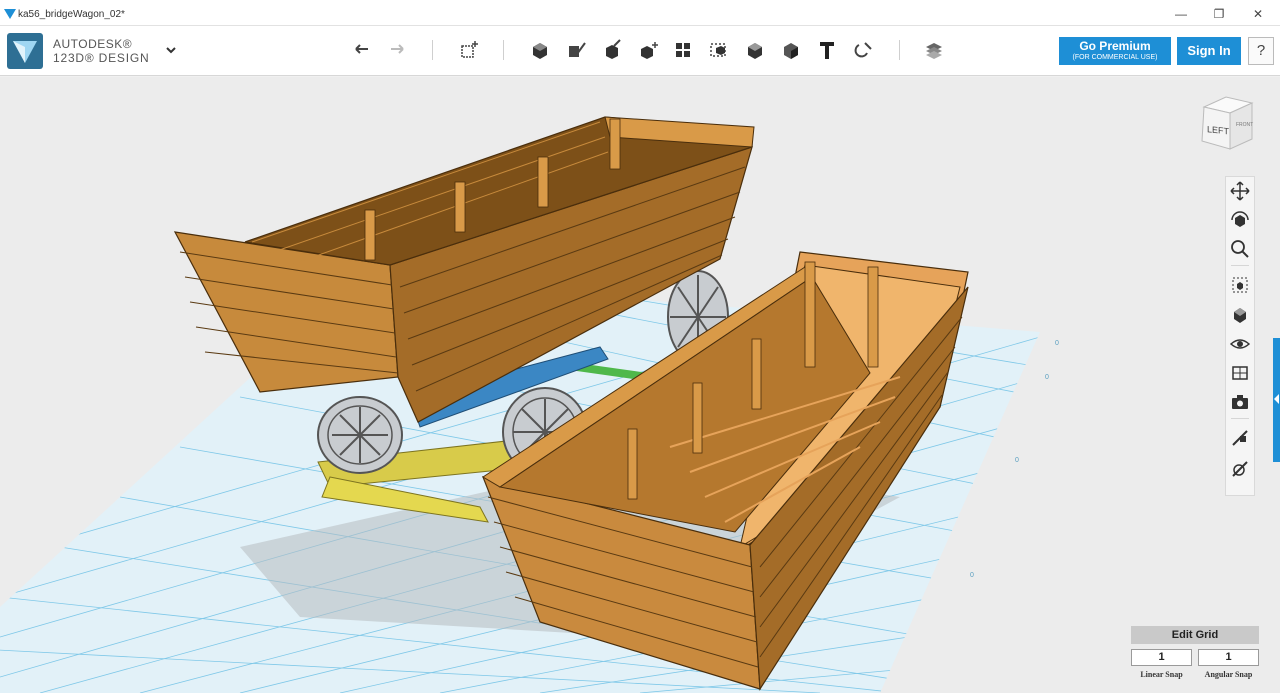 This screenshot has height=693, width=1280. I want to click on navigation-bar, so click(1240, 336).